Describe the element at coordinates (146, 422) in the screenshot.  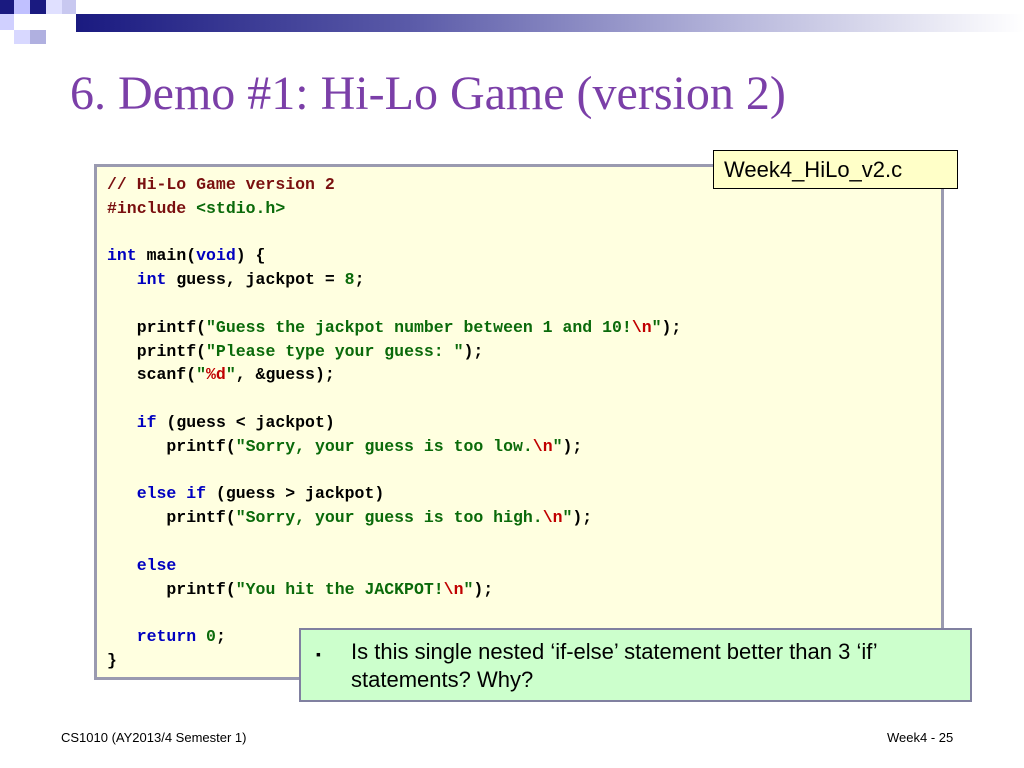
I see `code-token: if` at that location.